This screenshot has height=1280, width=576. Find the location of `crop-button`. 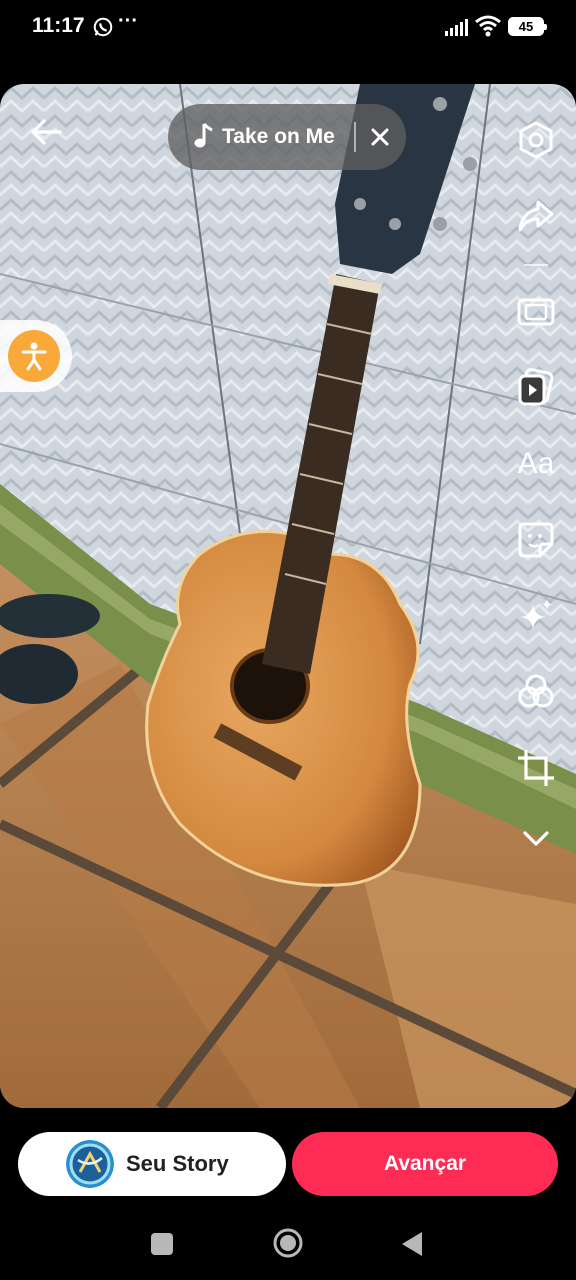

crop-button is located at coordinates (536, 768).